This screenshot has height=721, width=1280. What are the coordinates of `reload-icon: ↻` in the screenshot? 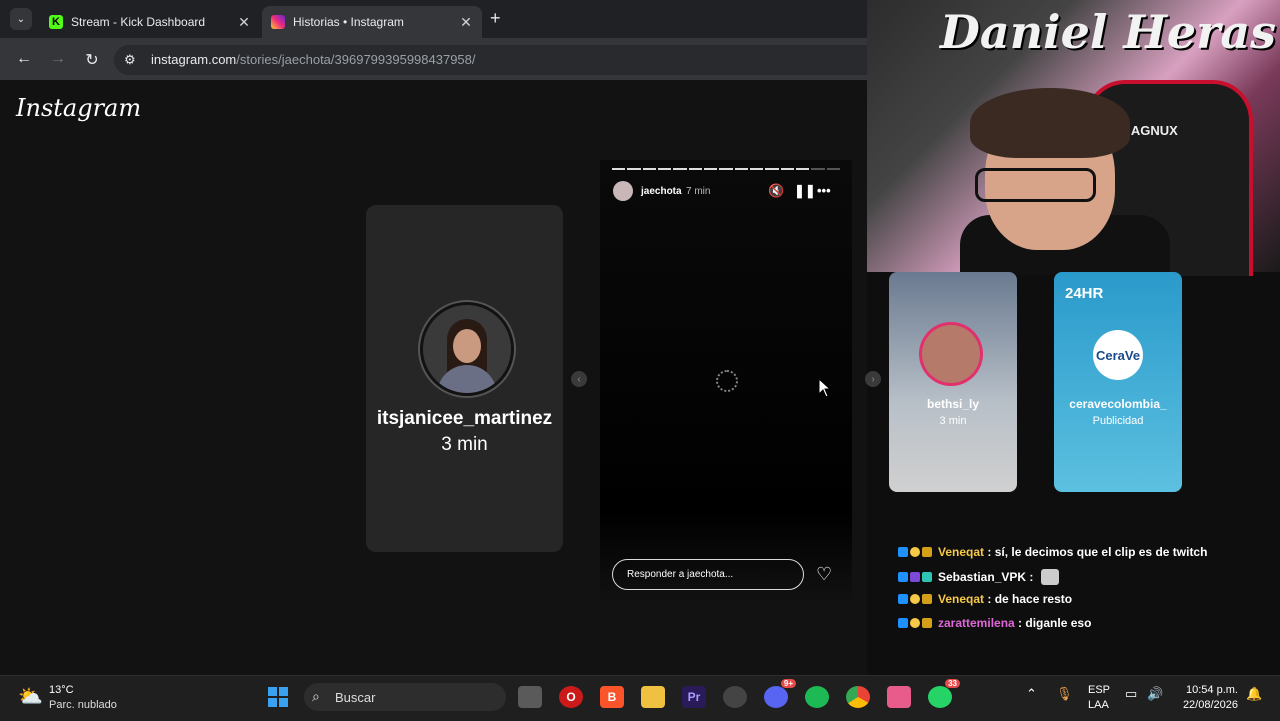 It's located at (92, 60).